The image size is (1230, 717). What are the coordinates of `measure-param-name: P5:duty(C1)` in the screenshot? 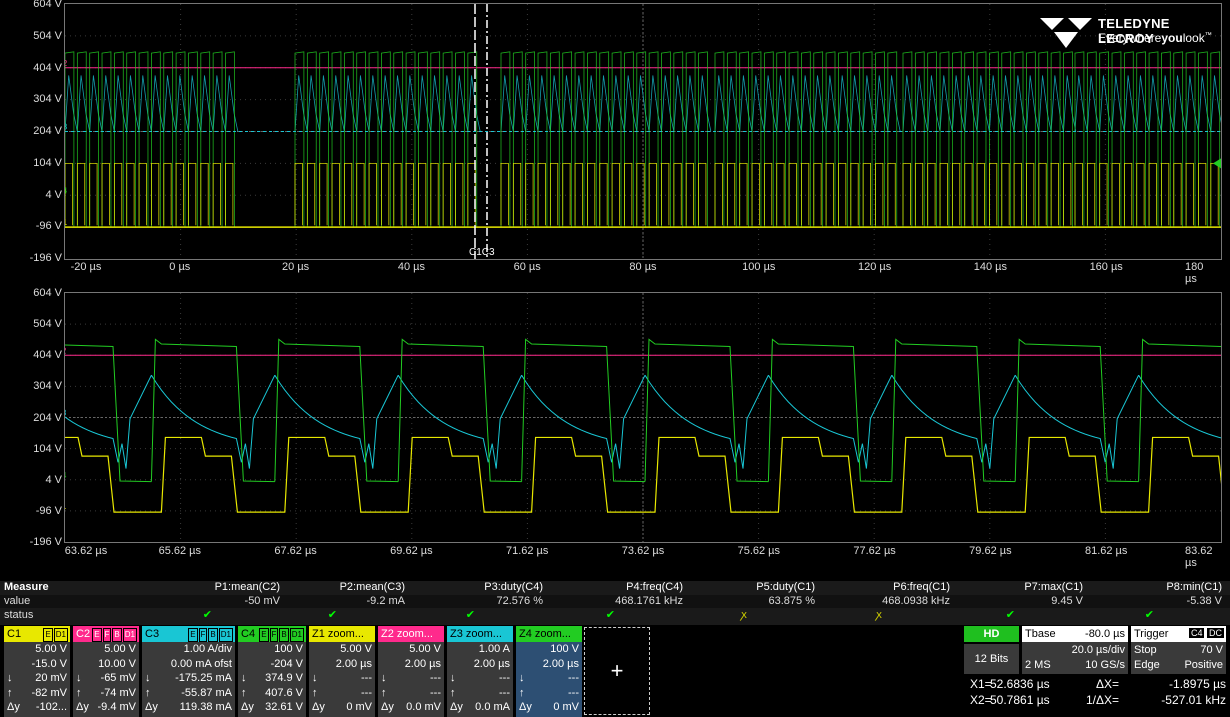 It's located at (785, 587).